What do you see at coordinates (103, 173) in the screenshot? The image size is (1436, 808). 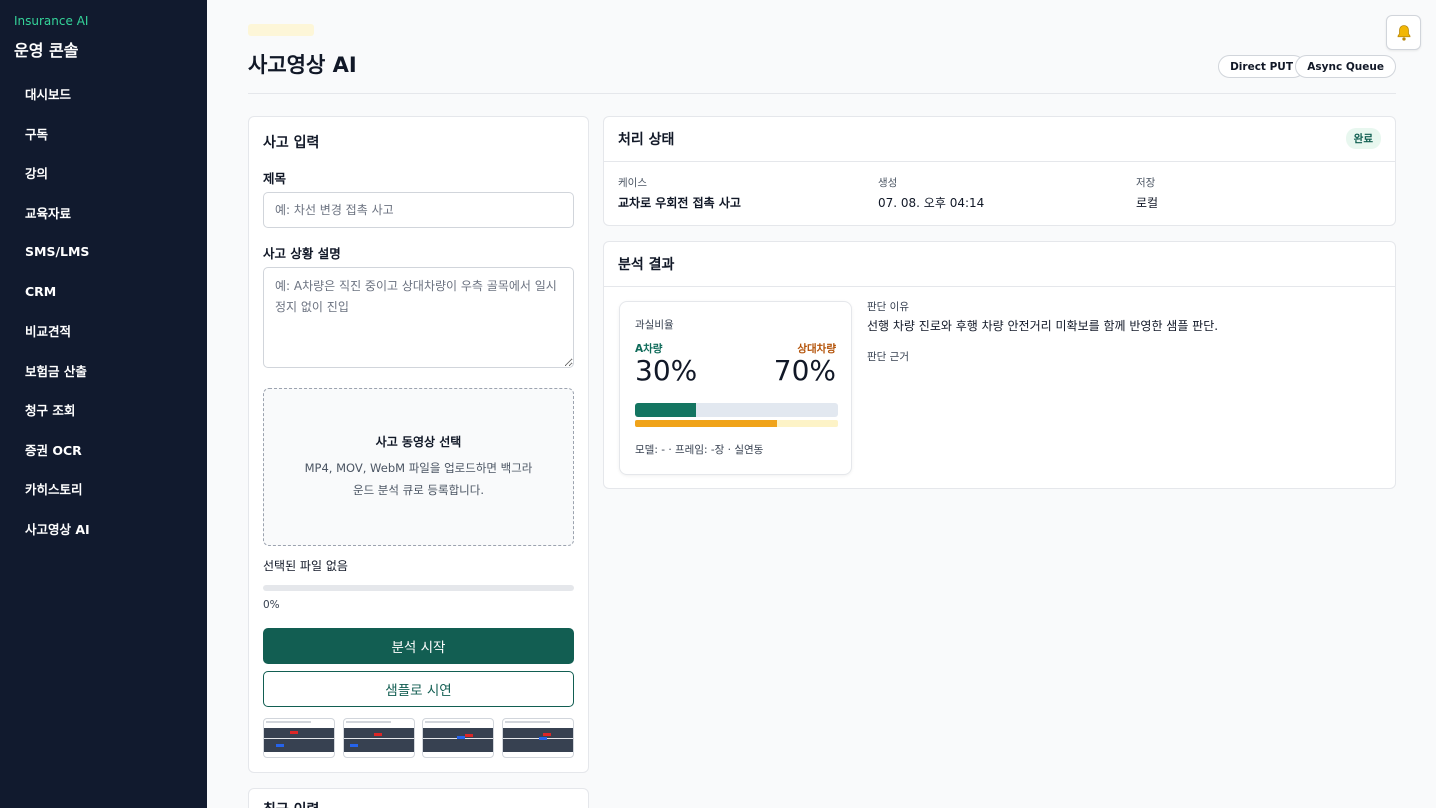 I see `sidebar-item-lectures: 강의` at bounding box center [103, 173].